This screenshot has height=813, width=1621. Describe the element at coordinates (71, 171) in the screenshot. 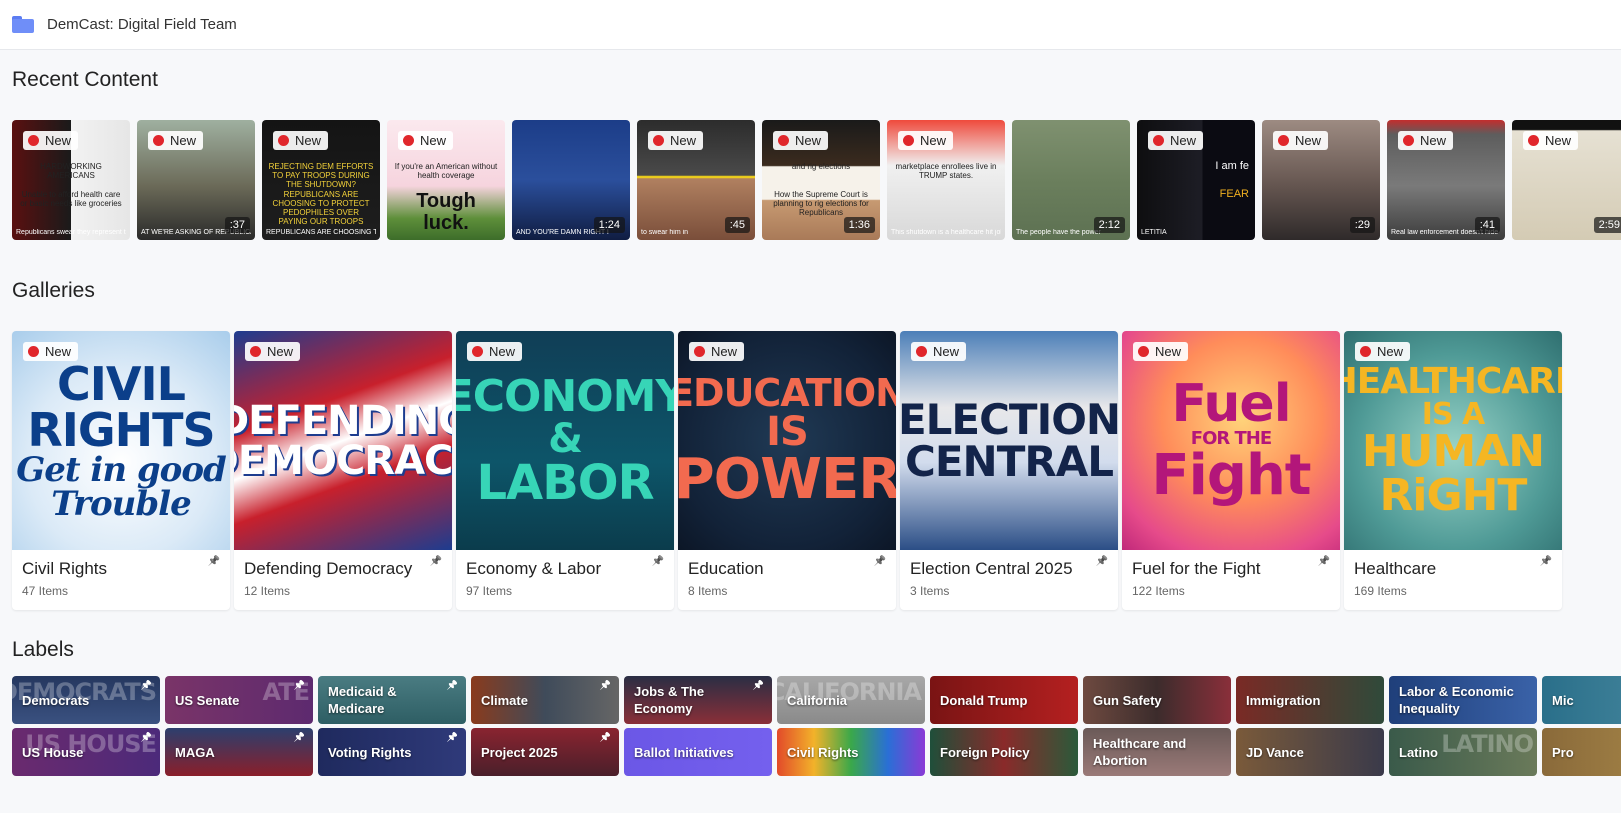

I see `thumbnail-text: HARDWORKING AMERICANS` at that location.